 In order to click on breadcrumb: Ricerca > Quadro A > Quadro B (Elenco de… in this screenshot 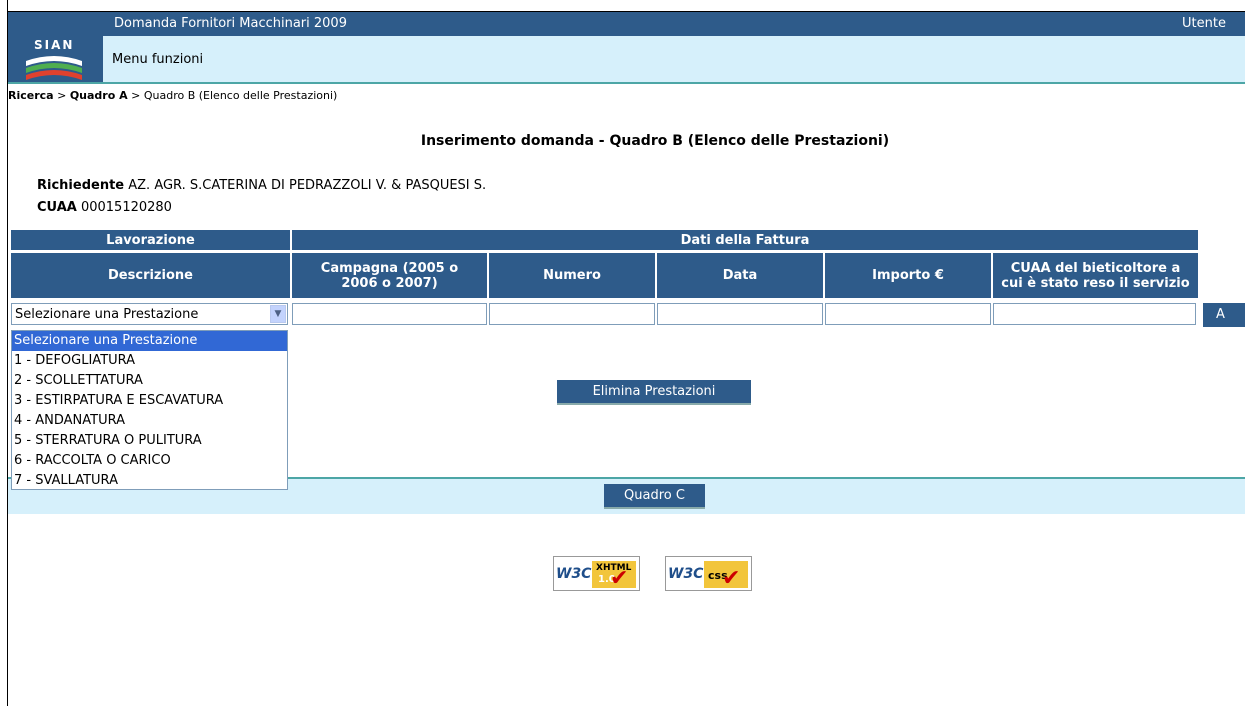, I will do `click(172, 95)`.